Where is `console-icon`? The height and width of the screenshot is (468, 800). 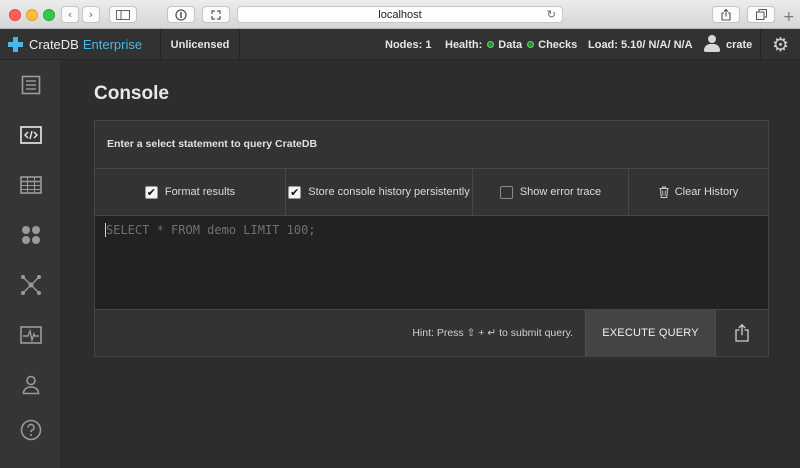
console-icon is located at coordinates (30, 135).